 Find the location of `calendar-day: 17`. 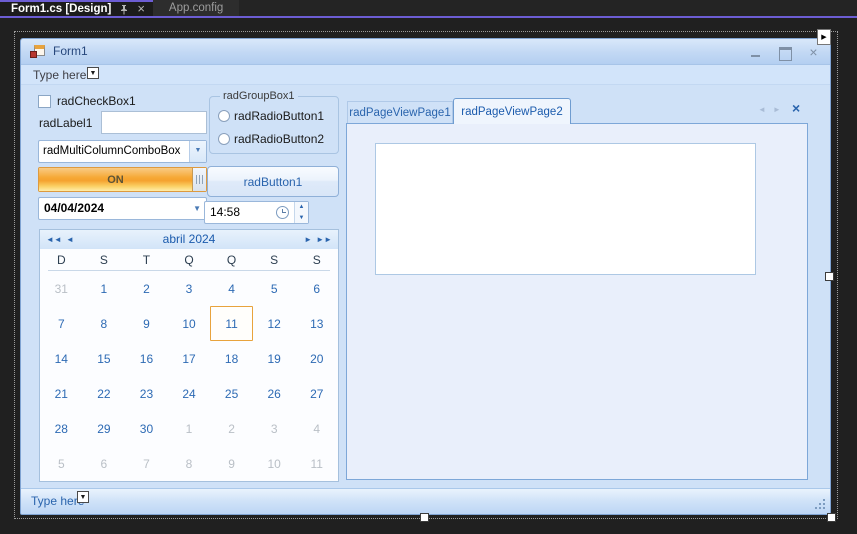

calendar-day: 17 is located at coordinates (189, 358).